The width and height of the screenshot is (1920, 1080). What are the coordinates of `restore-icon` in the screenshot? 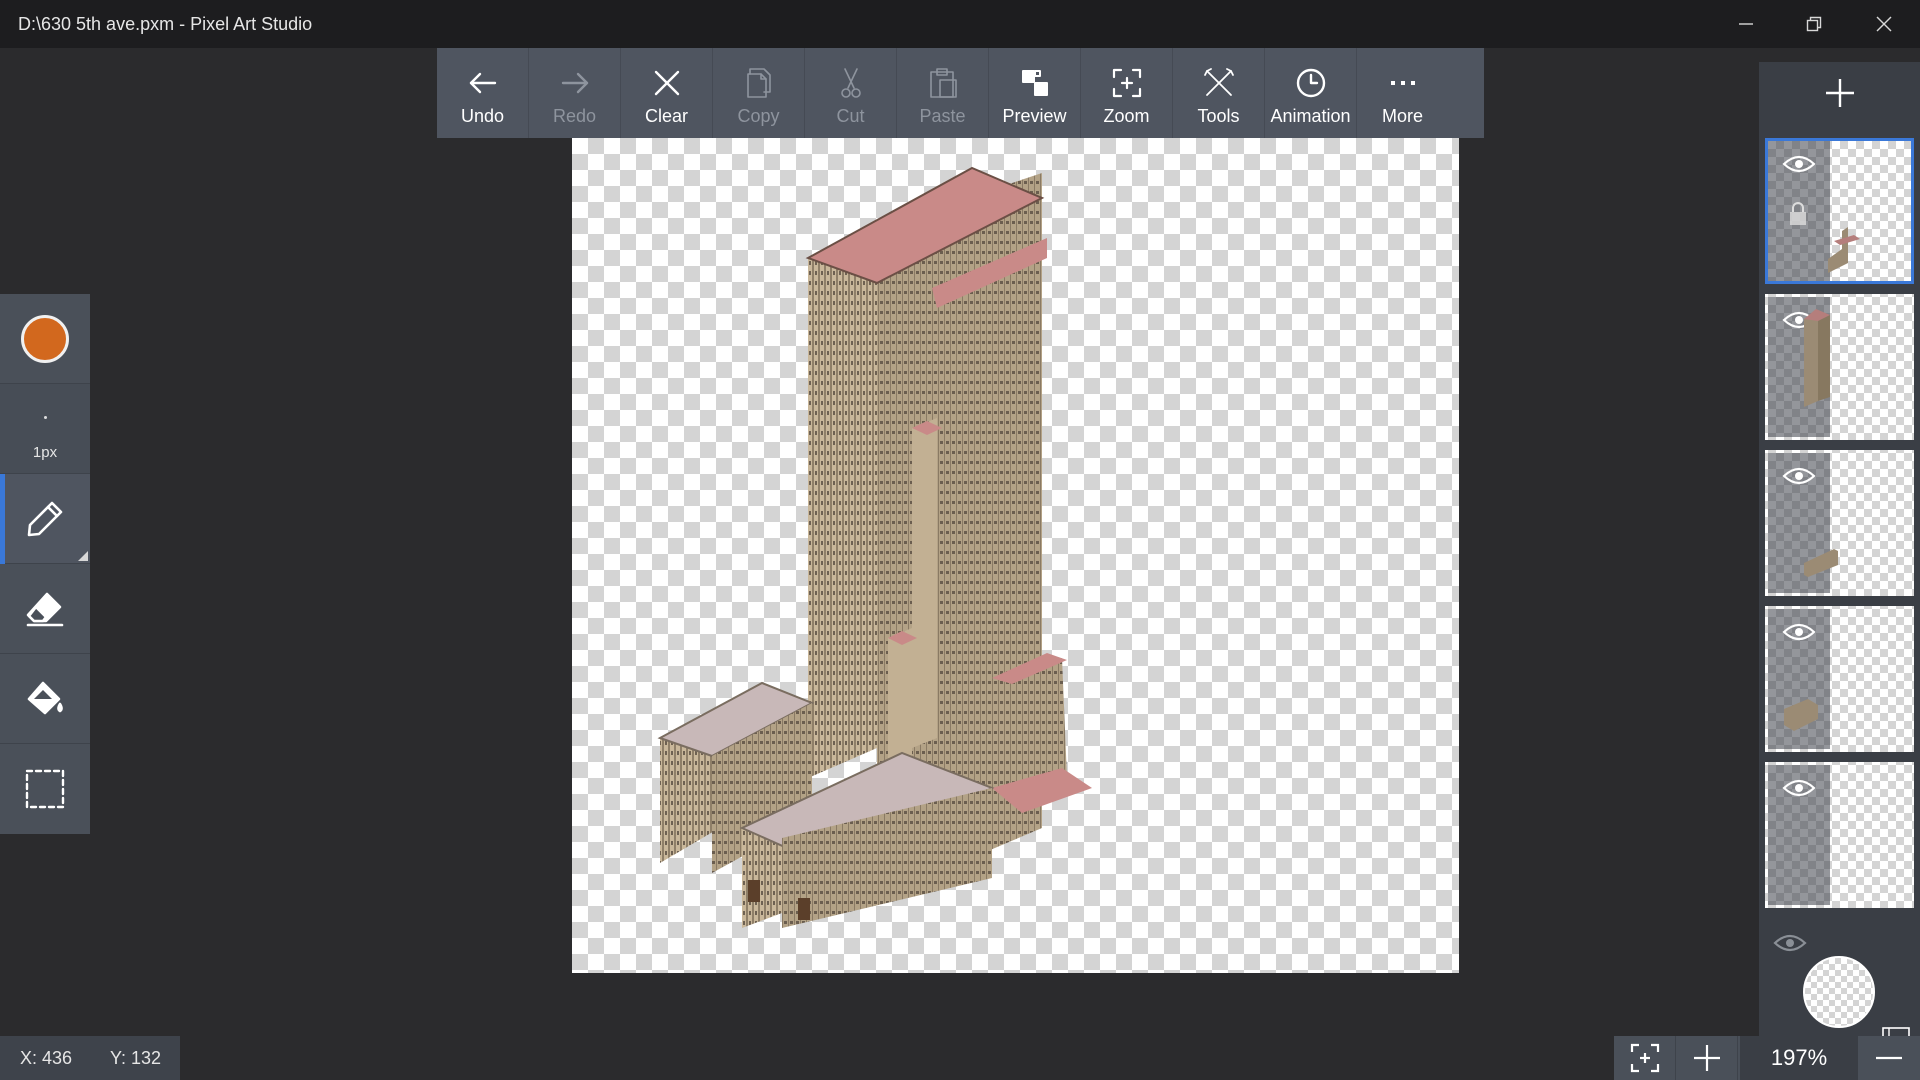 It's located at (1814, 24).